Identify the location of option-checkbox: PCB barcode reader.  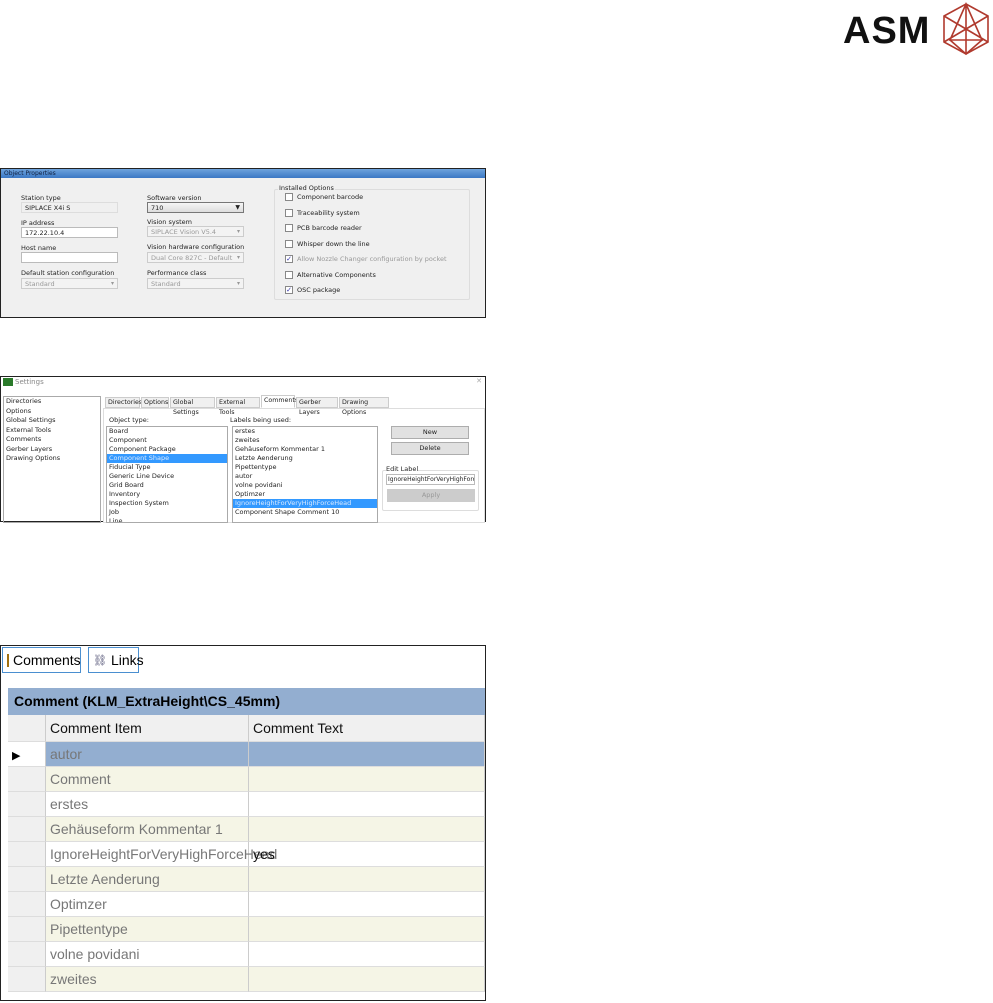
(323, 228).